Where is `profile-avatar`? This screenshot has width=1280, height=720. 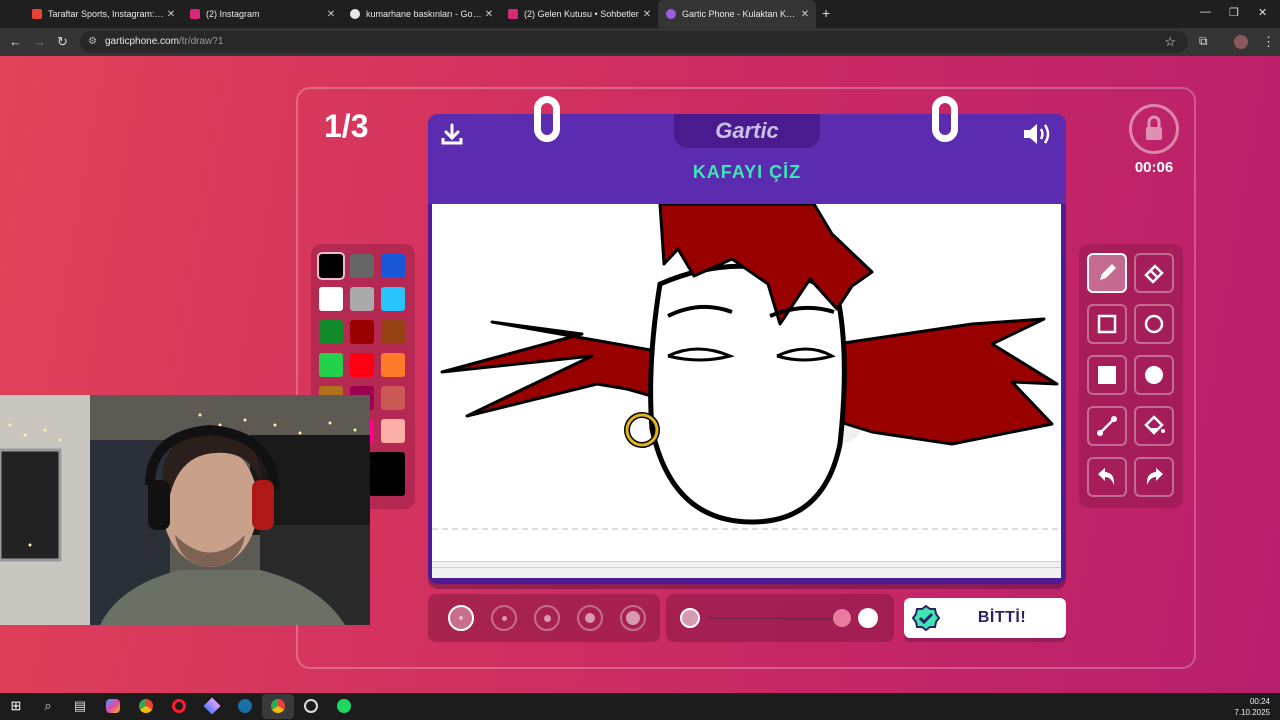
profile-avatar is located at coordinates (1241, 42).